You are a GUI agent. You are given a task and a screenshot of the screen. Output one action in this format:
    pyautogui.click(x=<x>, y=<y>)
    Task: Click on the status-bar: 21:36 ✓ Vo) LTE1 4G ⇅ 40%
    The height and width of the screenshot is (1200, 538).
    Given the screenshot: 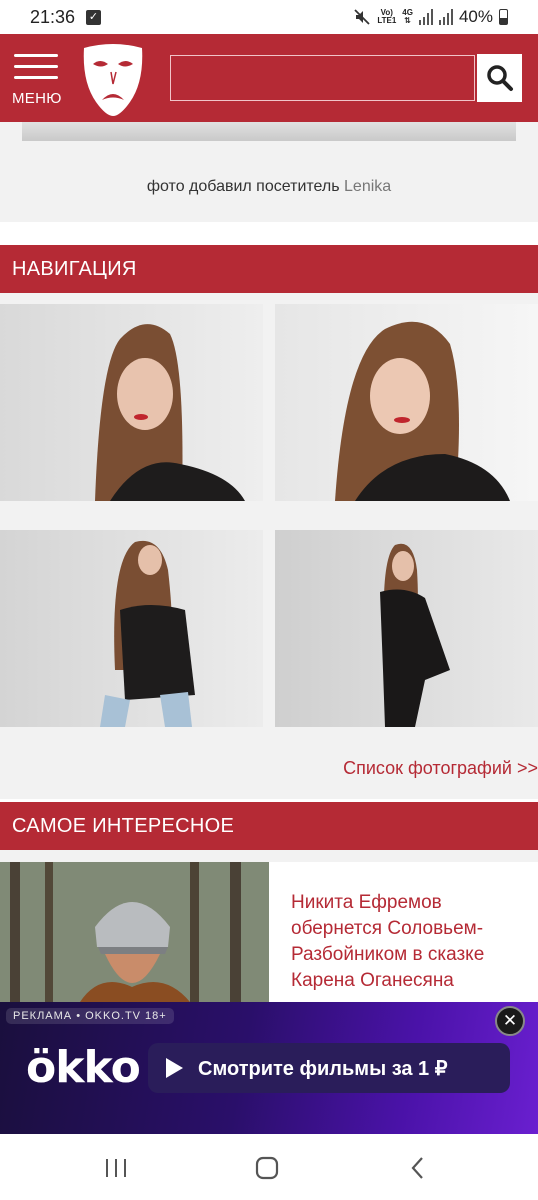 What is the action you would take?
    pyautogui.click(x=269, y=17)
    